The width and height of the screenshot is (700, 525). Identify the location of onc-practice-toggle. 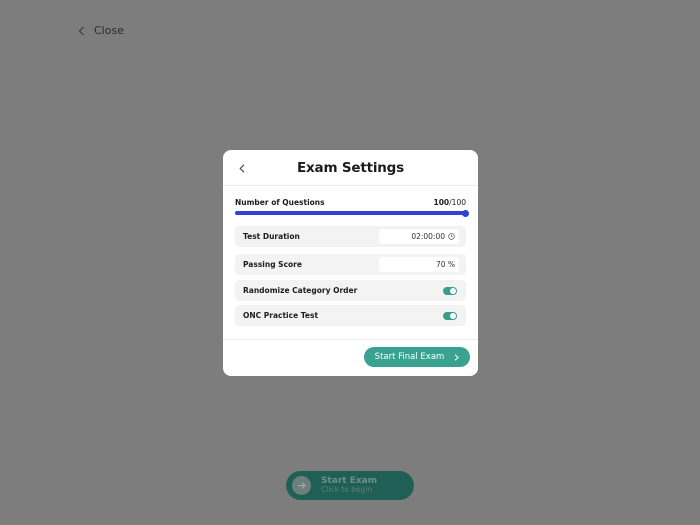
(450, 315).